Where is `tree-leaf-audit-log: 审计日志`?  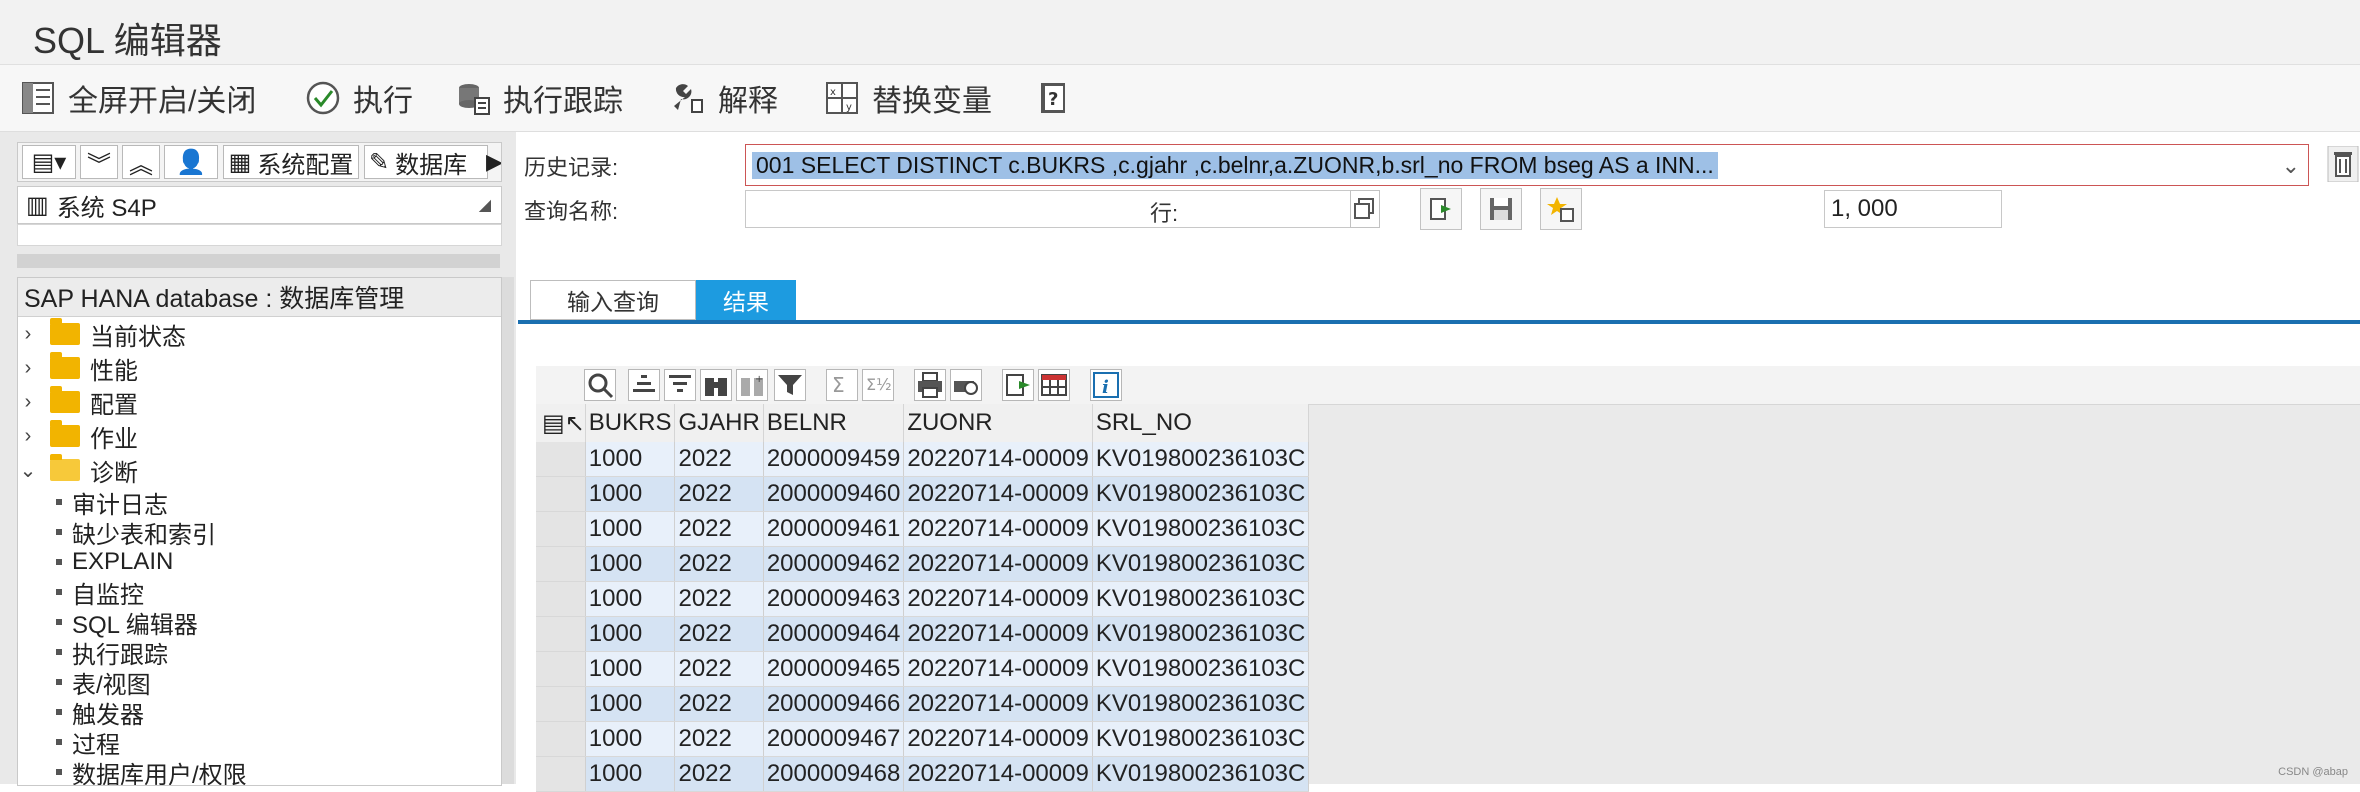 tree-leaf-audit-log: 审计日志 is located at coordinates (93, 502).